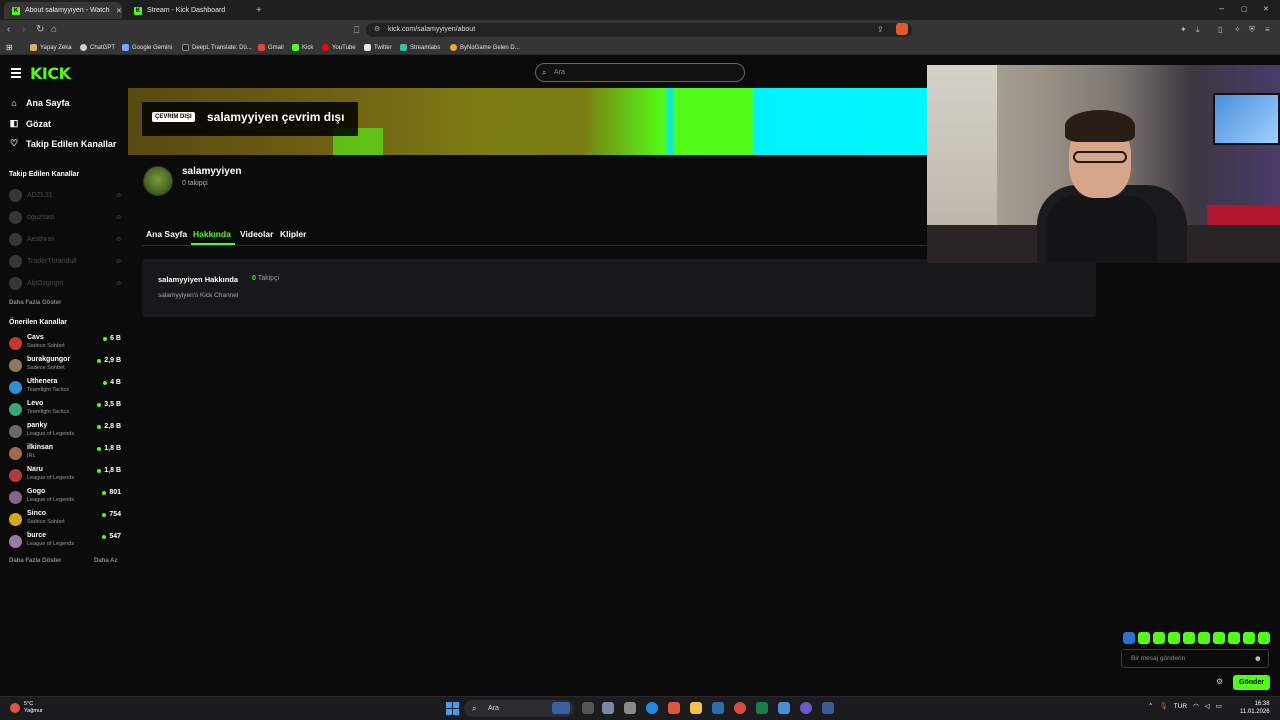 This screenshot has width=1280, height=720. I want to click on followed-channel: TraderThrandull ⊘, so click(65, 261).